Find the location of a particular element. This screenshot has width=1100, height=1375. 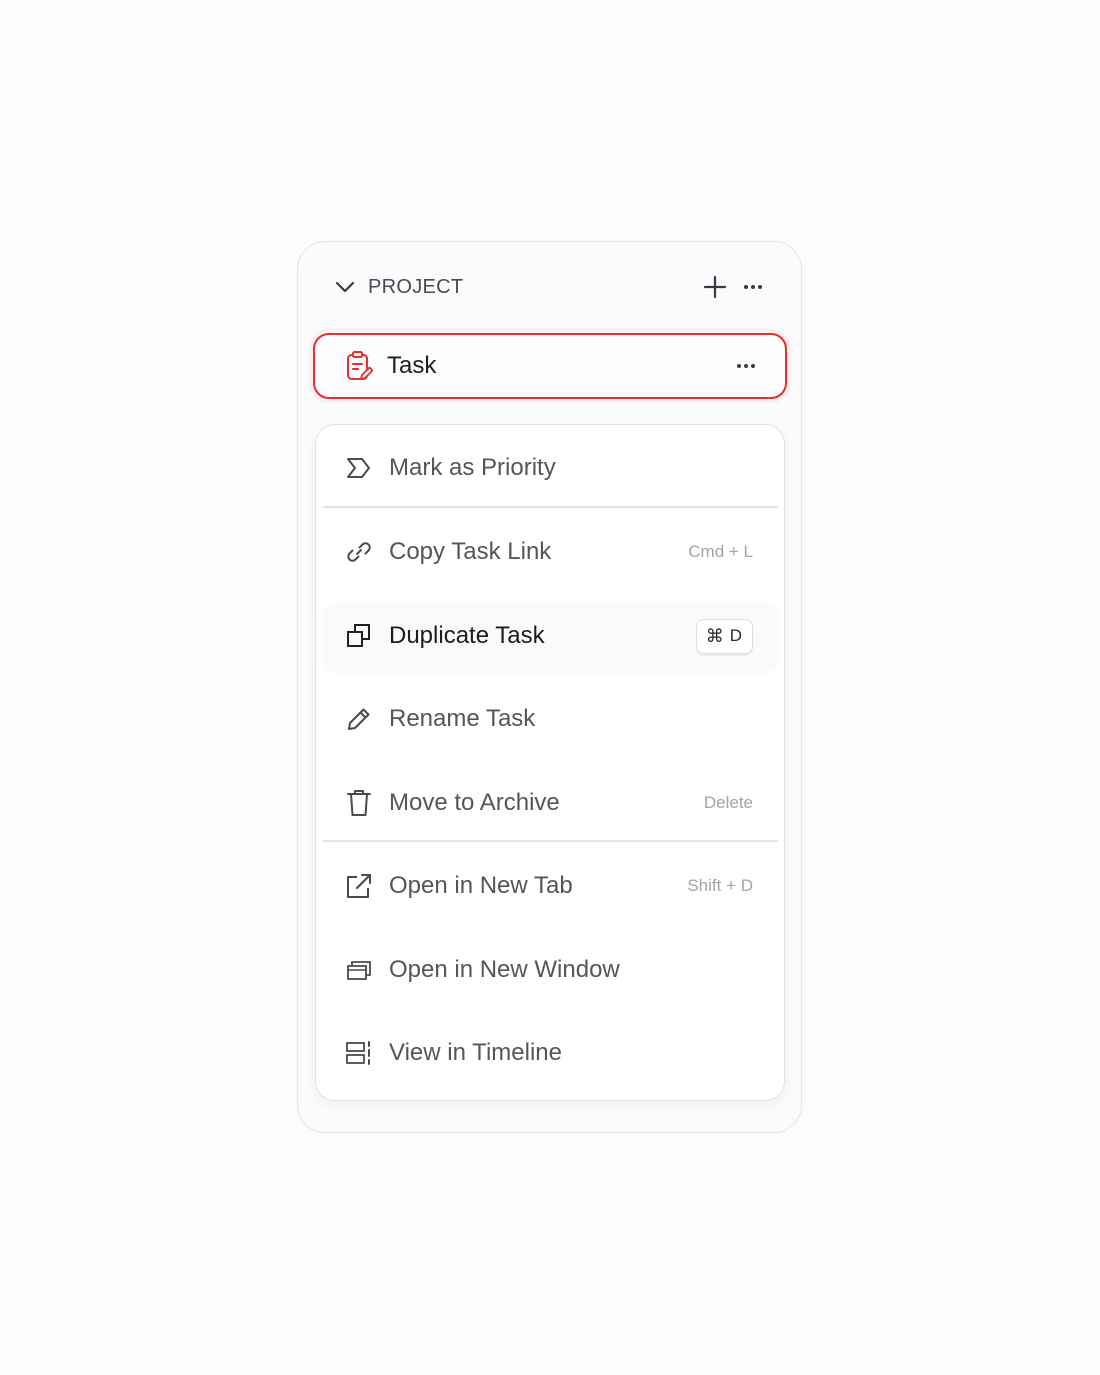

menu-item-label: Open in New Window is located at coordinates (504, 969).